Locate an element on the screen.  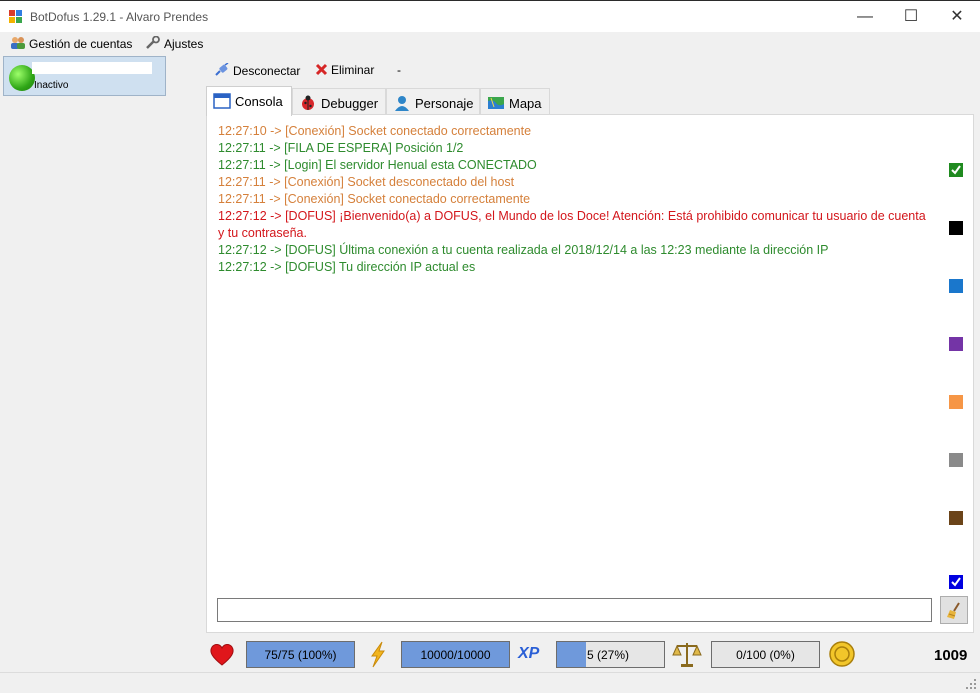
close-button: ✕ is located at coordinates (957, 16).